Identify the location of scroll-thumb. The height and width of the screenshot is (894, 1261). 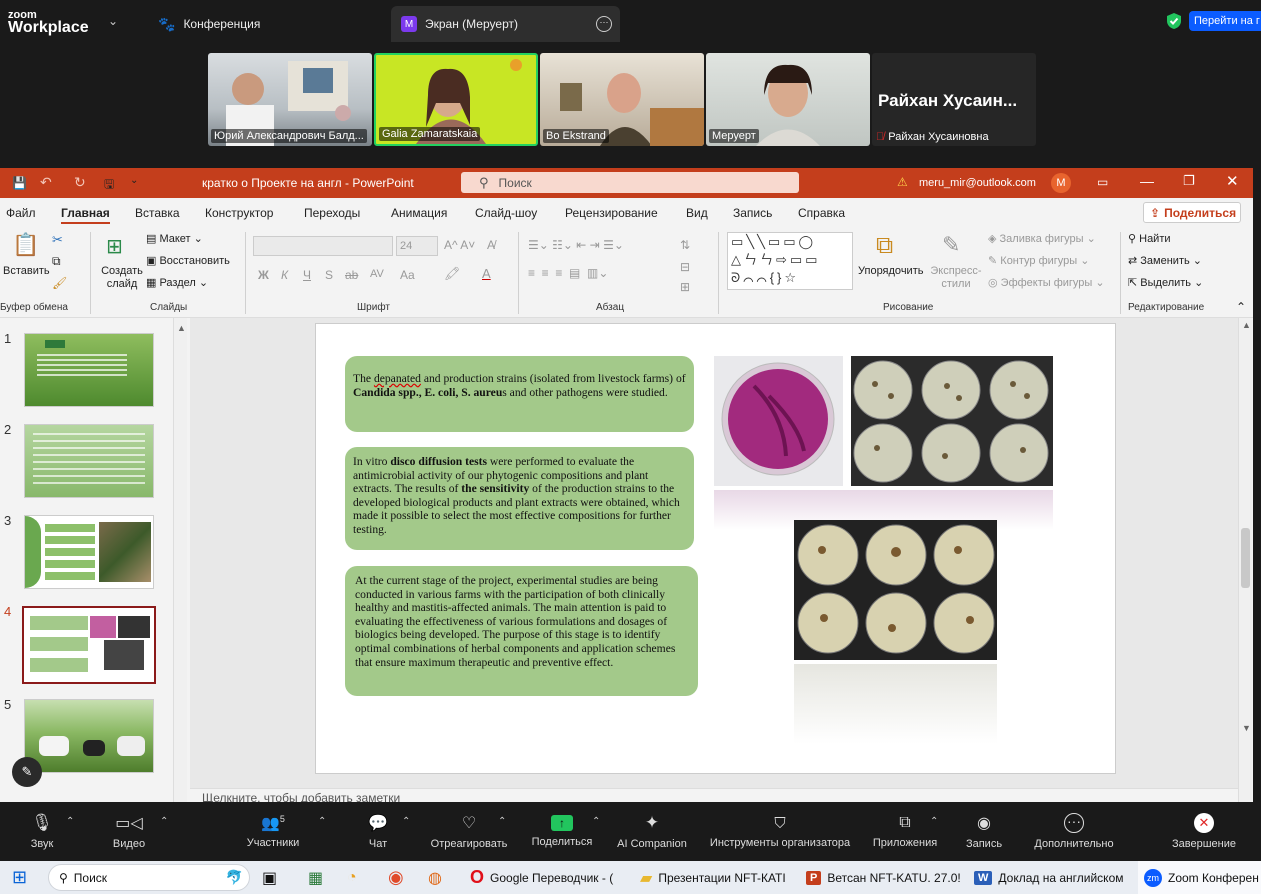
(1245, 558).